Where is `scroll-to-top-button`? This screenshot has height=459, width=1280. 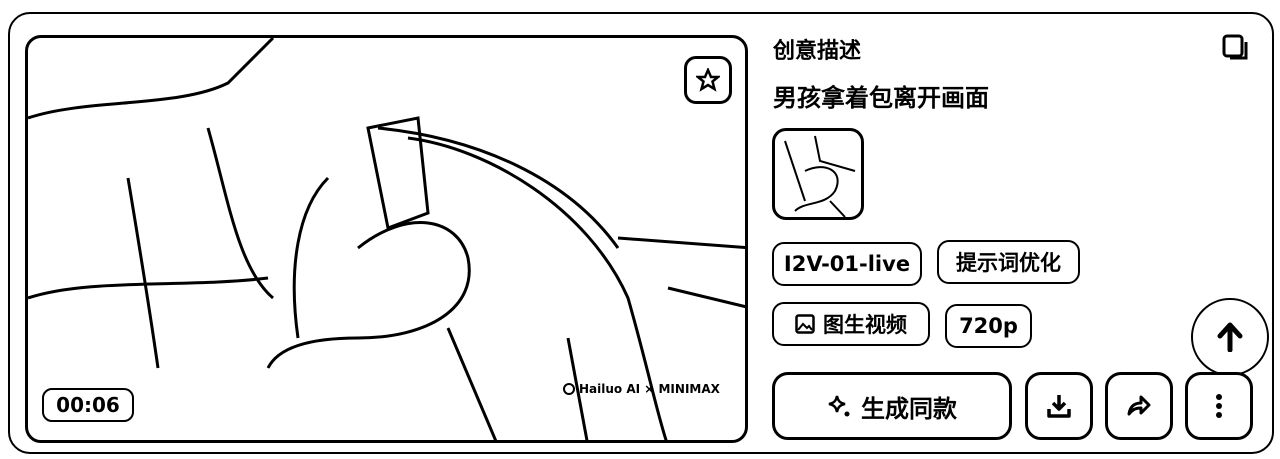 scroll-to-top-button is located at coordinates (1230, 337).